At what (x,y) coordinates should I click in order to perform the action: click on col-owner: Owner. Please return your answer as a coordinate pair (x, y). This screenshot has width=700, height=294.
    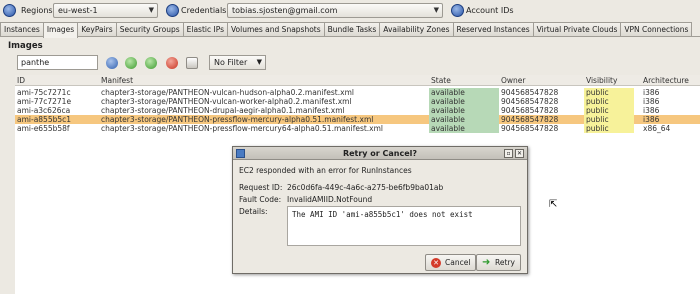
    Looking at the image, I should click on (513, 80).